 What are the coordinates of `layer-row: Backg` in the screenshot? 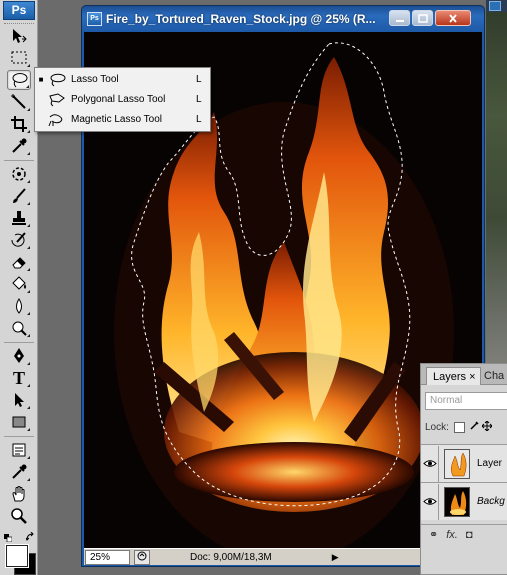 It's located at (464, 501).